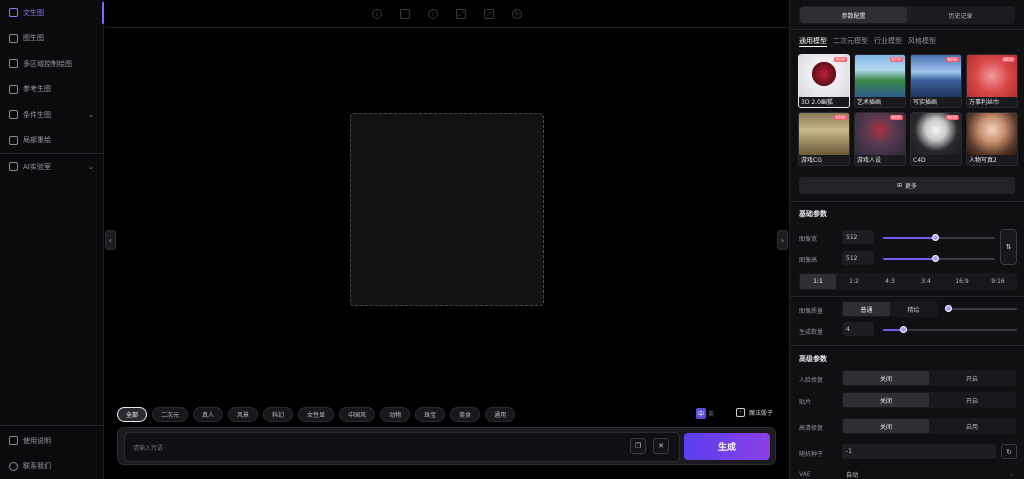 This screenshot has width=1024, height=479. I want to click on image-text-icon, so click(13, 13).